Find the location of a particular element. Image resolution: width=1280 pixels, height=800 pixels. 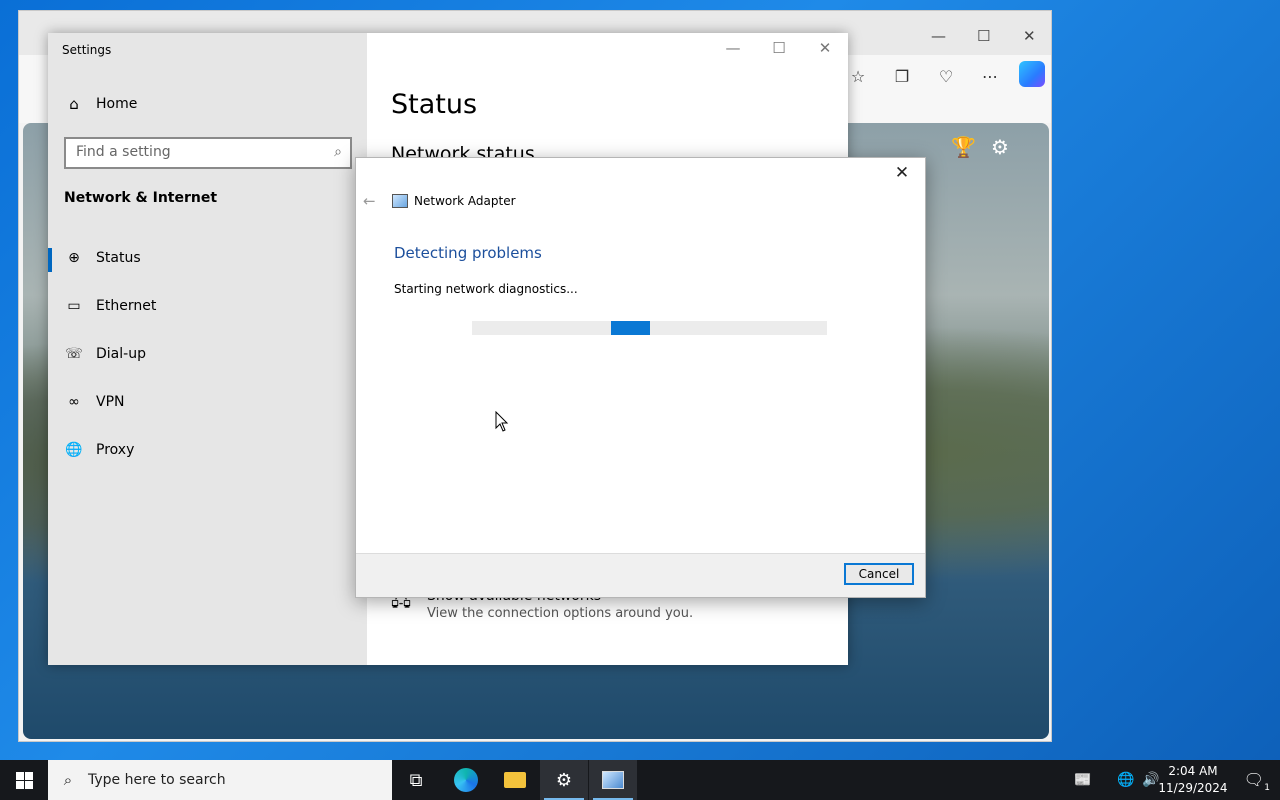

vpn-icon: ∞ is located at coordinates (74, 402).